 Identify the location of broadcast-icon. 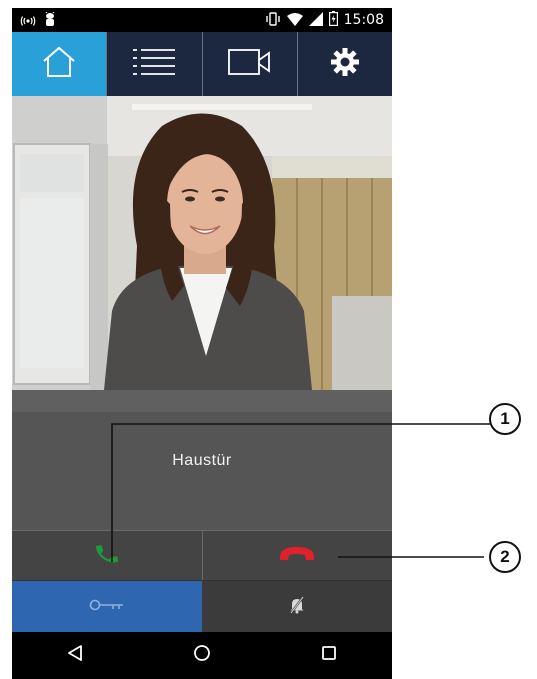
(28, 23).